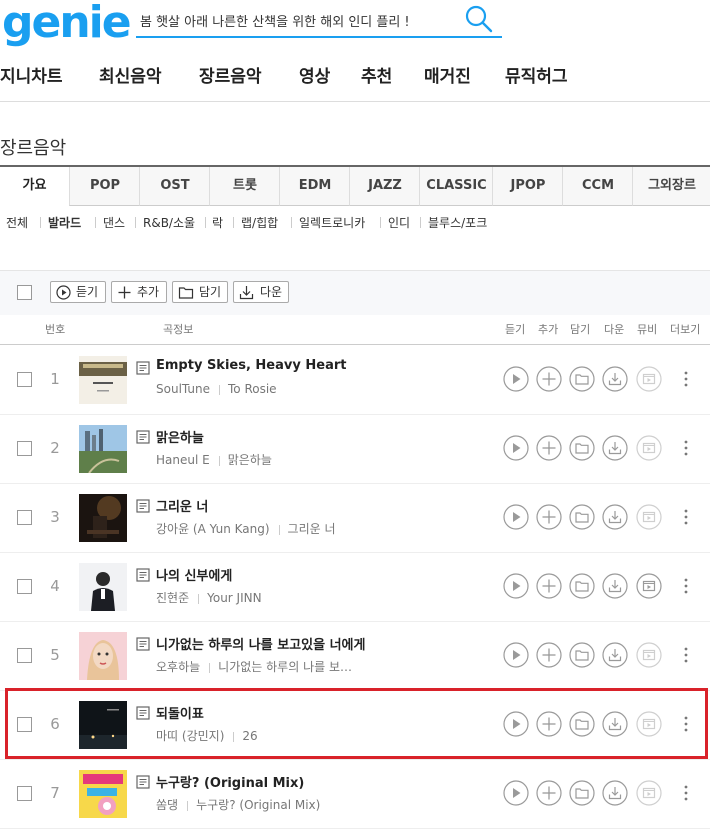  What do you see at coordinates (31, 74) in the screenshot?
I see `nav-genie-chart: 지니차트` at bounding box center [31, 74].